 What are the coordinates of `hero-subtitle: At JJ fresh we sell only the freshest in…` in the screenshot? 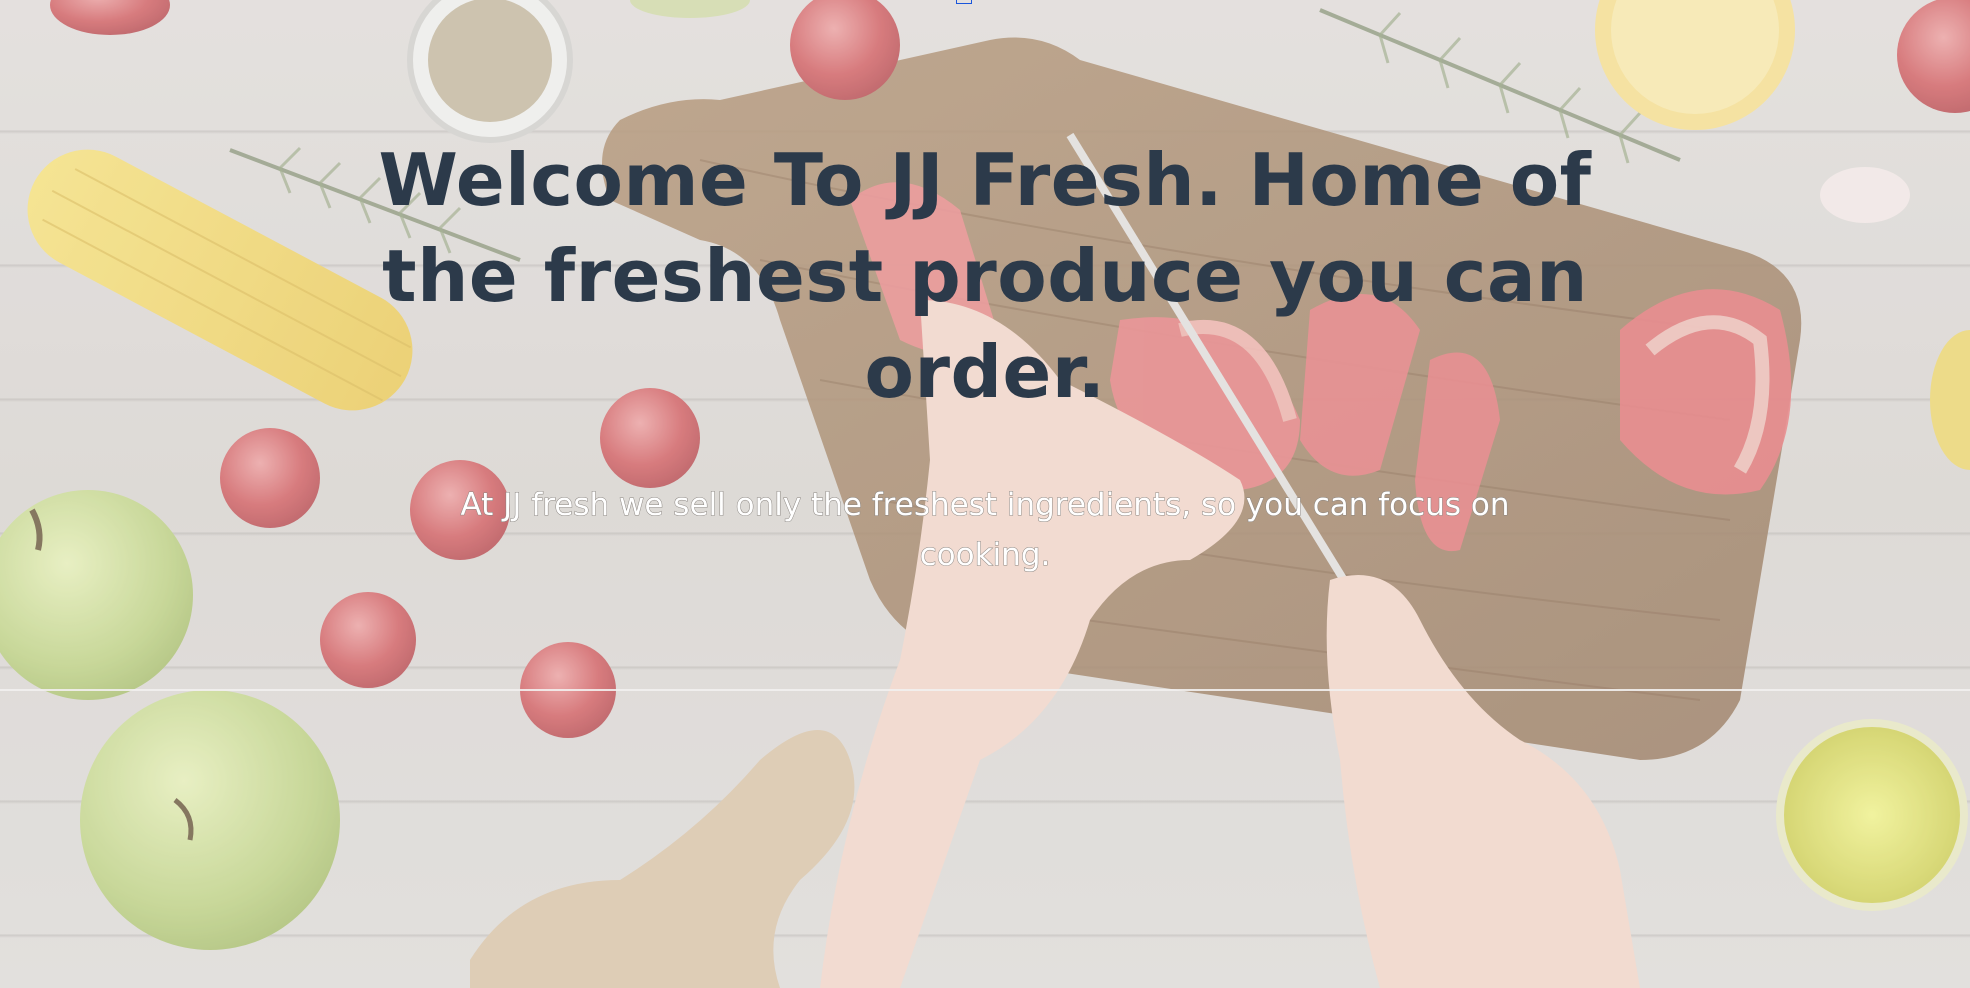 It's located at (985, 530).